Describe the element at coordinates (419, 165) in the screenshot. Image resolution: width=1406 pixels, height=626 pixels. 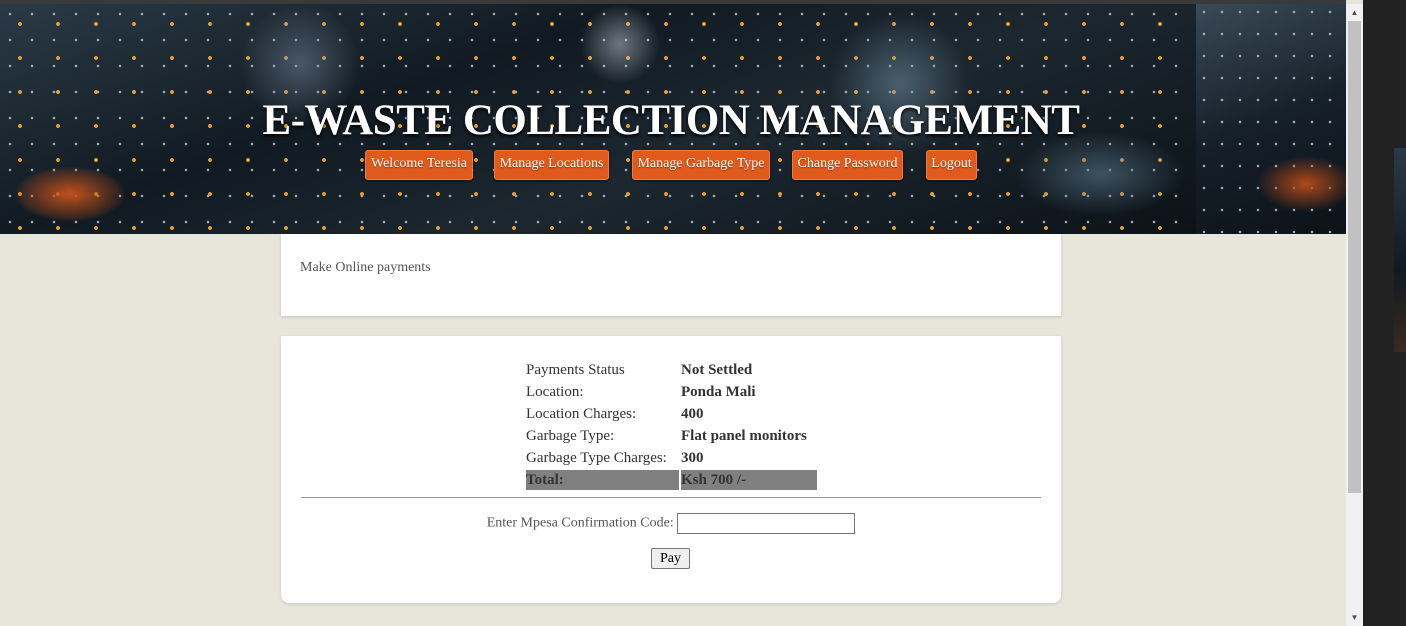
I see `nav-welcome-button: Welcome Teresia` at that location.